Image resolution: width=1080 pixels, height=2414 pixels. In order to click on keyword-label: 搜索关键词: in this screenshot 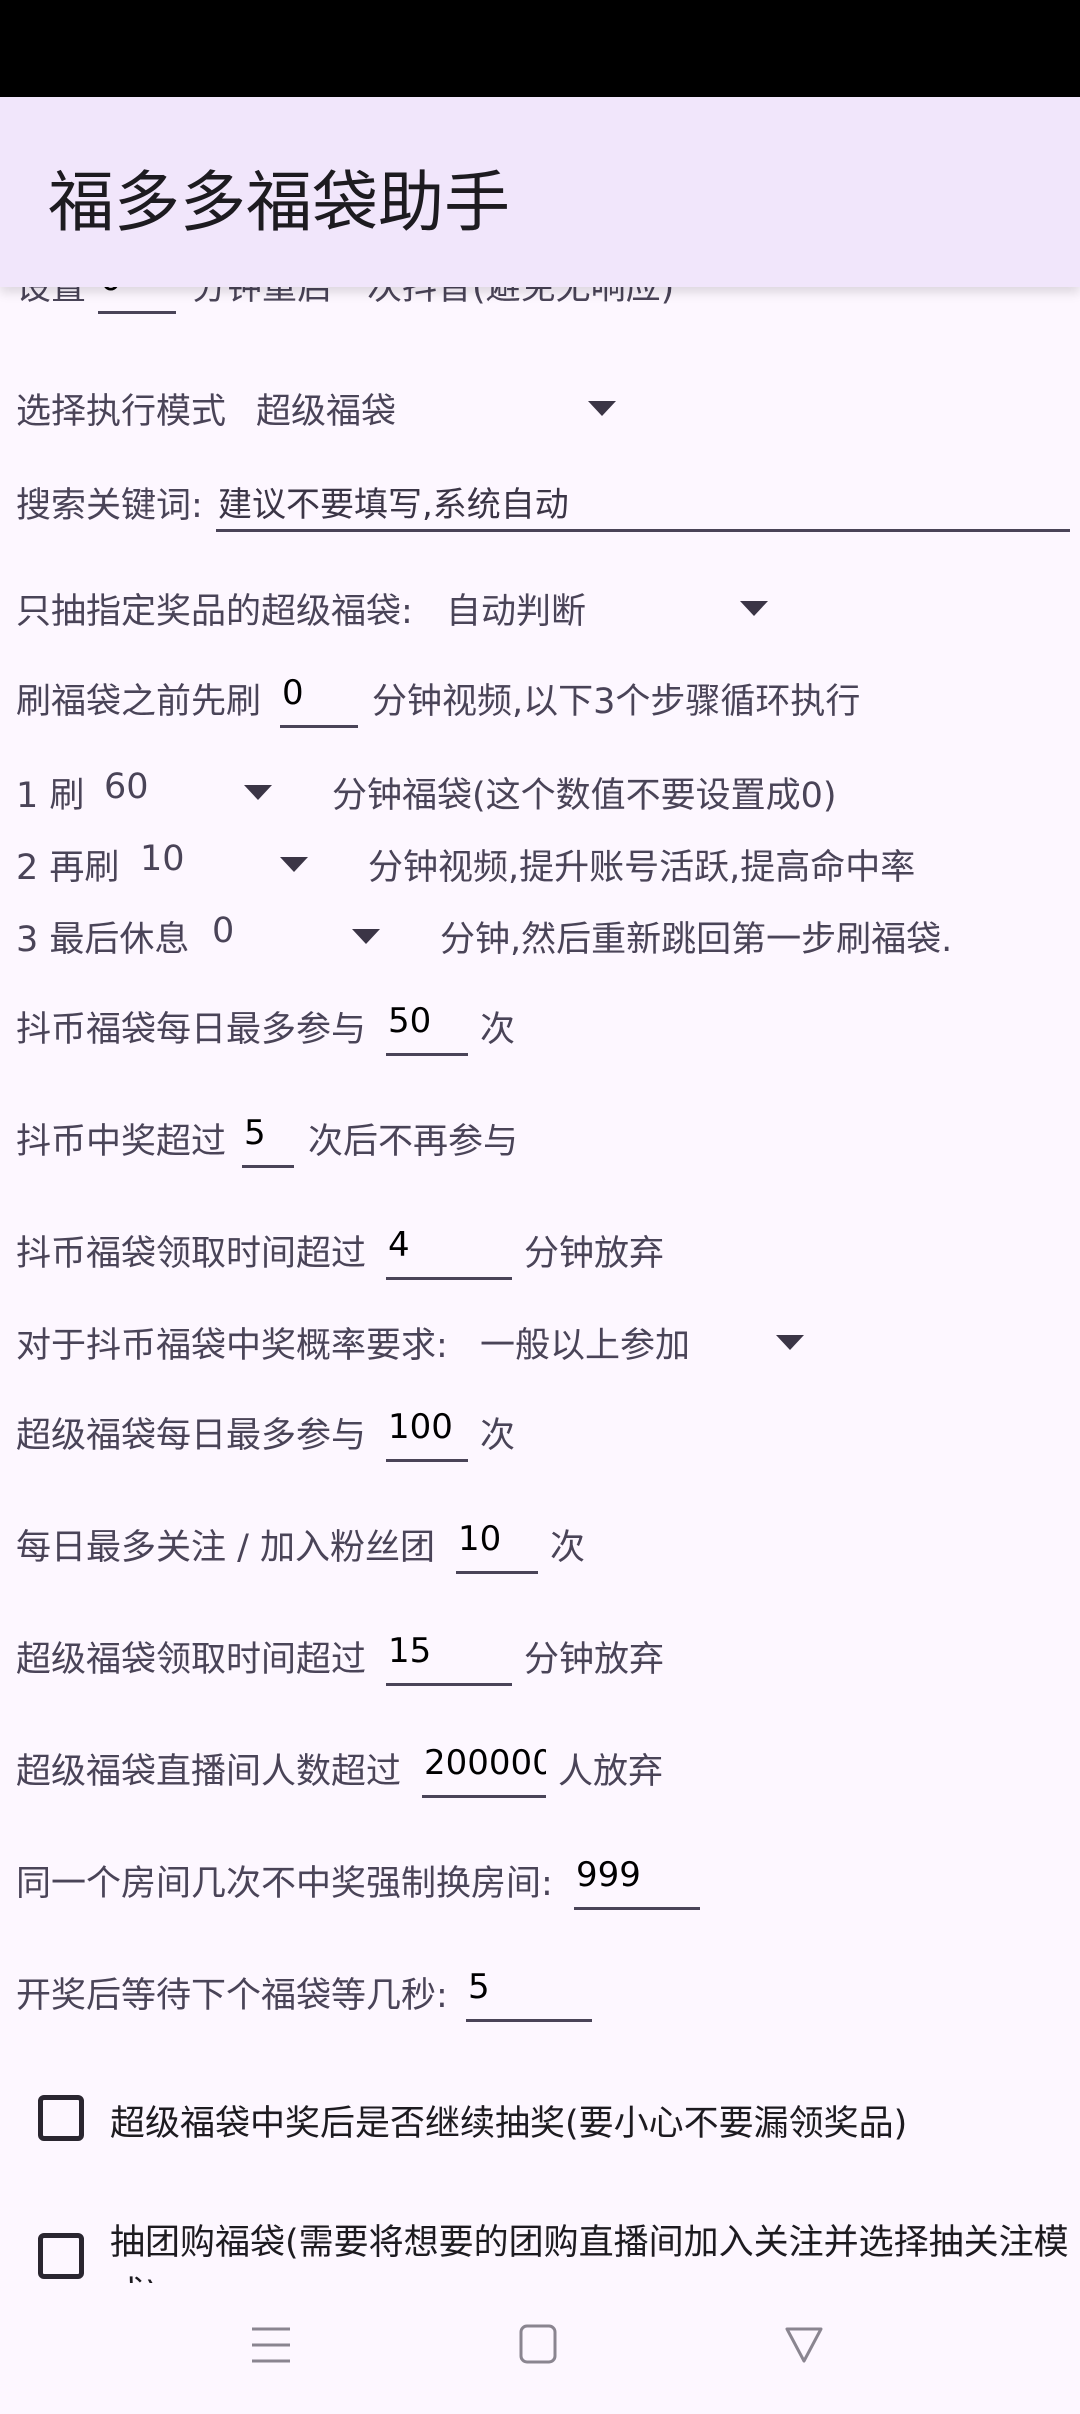, I will do `click(109, 506)`.